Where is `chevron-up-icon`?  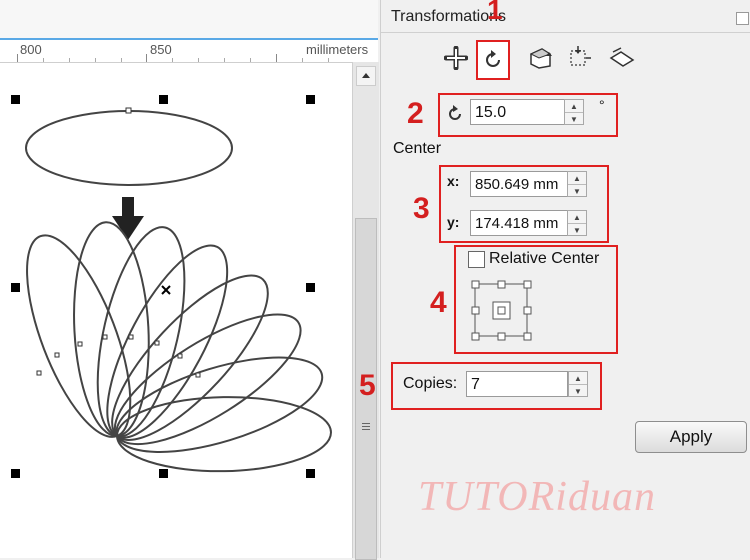 chevron-up-icon is located at coordinates (366, 75).